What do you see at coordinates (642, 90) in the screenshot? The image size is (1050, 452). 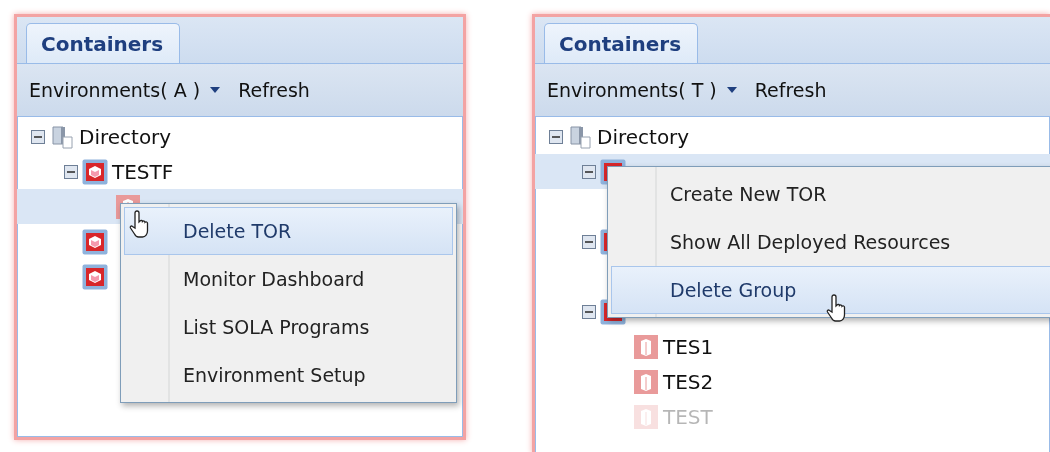 I see `environments-dropdown: Environments( T )` at bounding box center [642, 90].